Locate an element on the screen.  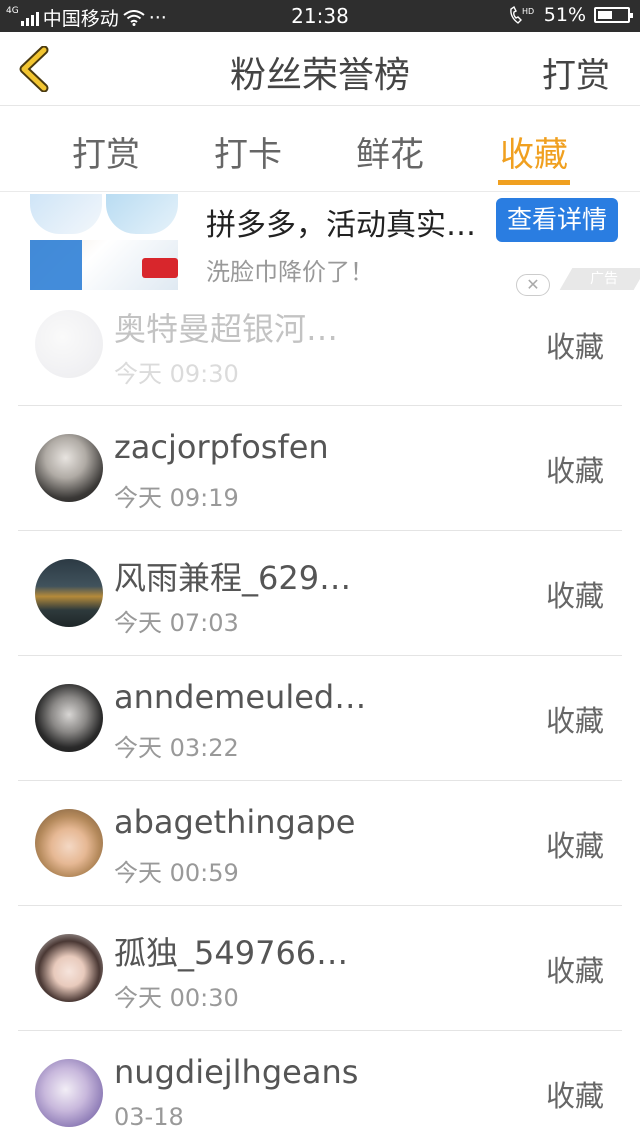
user-name: abagethingape is located at coordinates (235, 822).